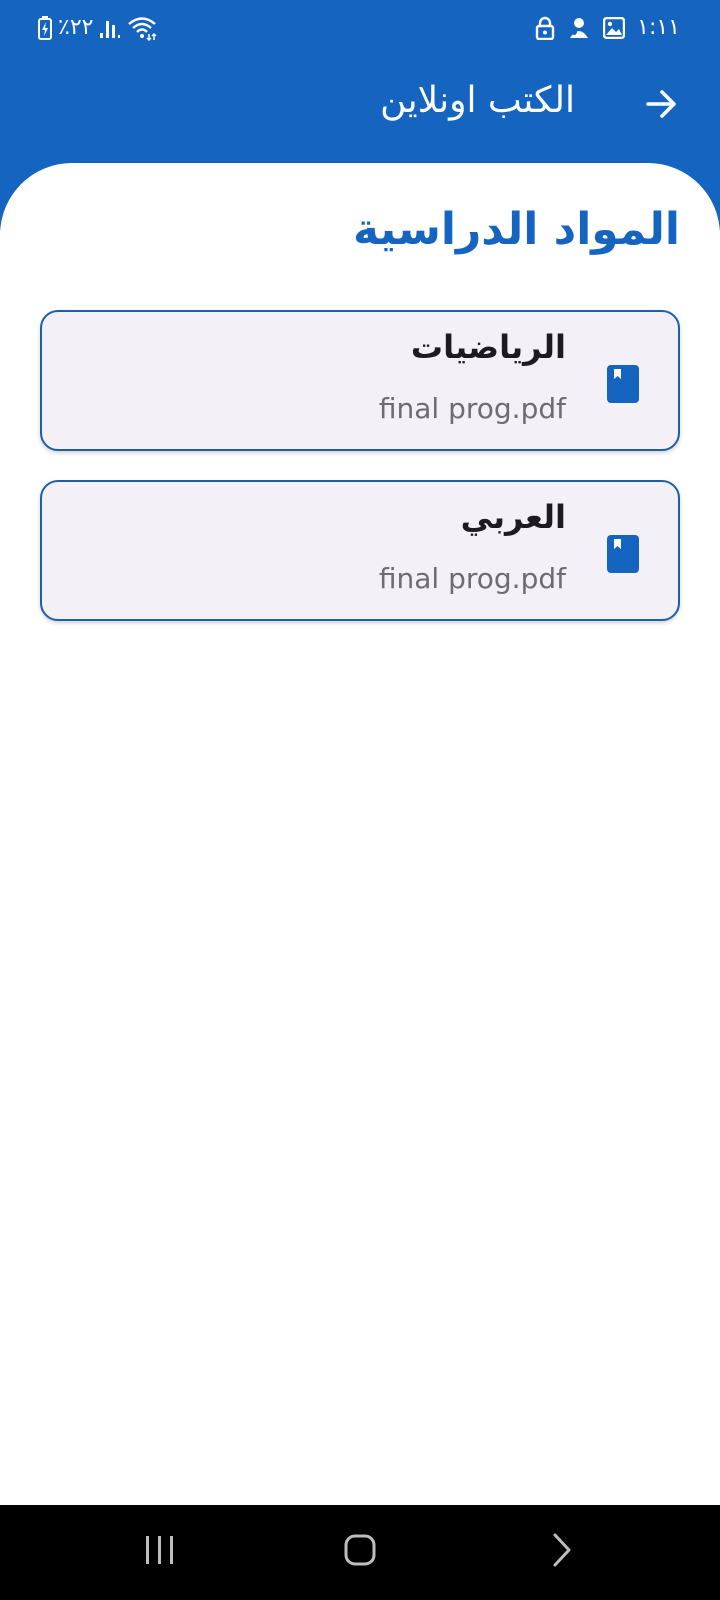 Image resolution: width=720 pixels, height=1600 pixels. I want to click on recent-apps-icon, so click(160, 1552).